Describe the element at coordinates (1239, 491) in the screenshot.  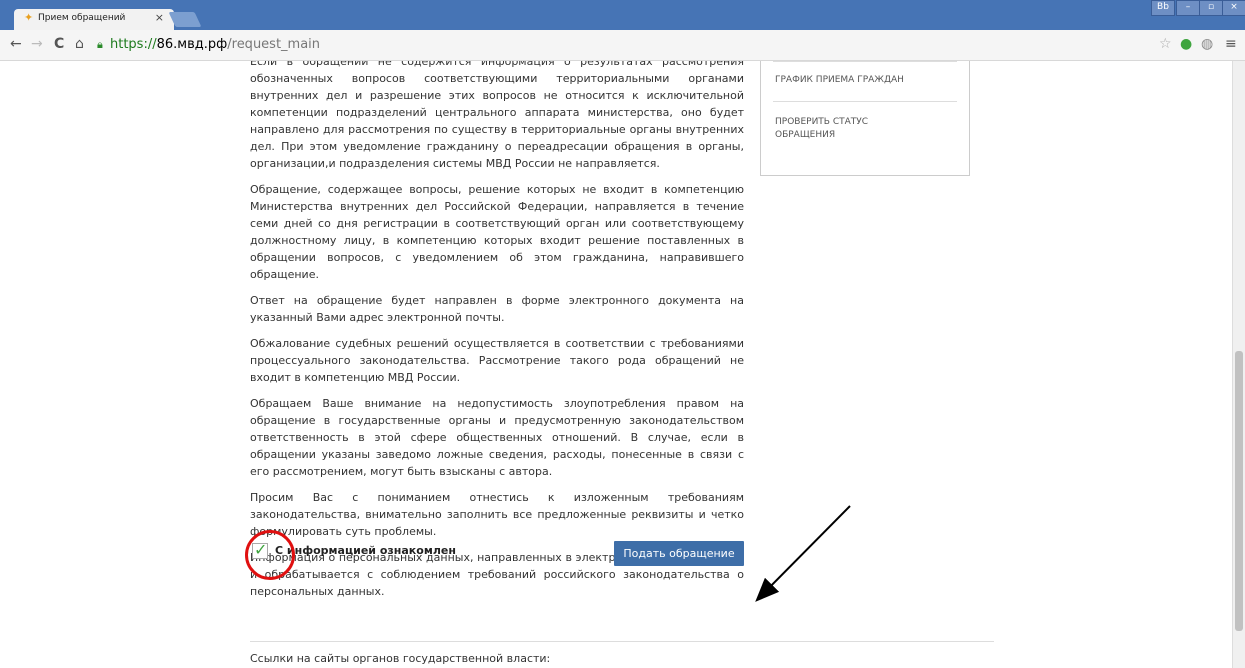
I see `scrollbar-thumb` at that location.